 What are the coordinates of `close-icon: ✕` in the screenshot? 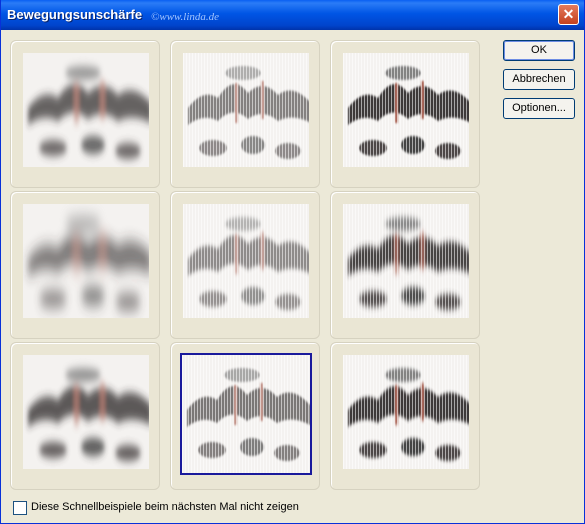 It's located at (568, 14).